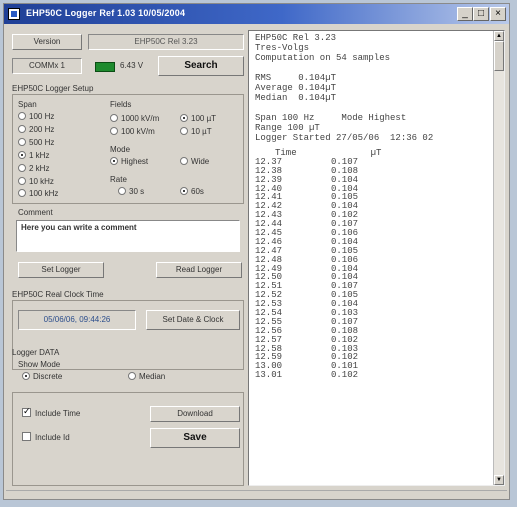 The height and width of the screenshot is (507, 517). What do you see at coordinates (120, 149) in the screenshot?
I see `mode-label: Mode` at bounding box center [120, 149].